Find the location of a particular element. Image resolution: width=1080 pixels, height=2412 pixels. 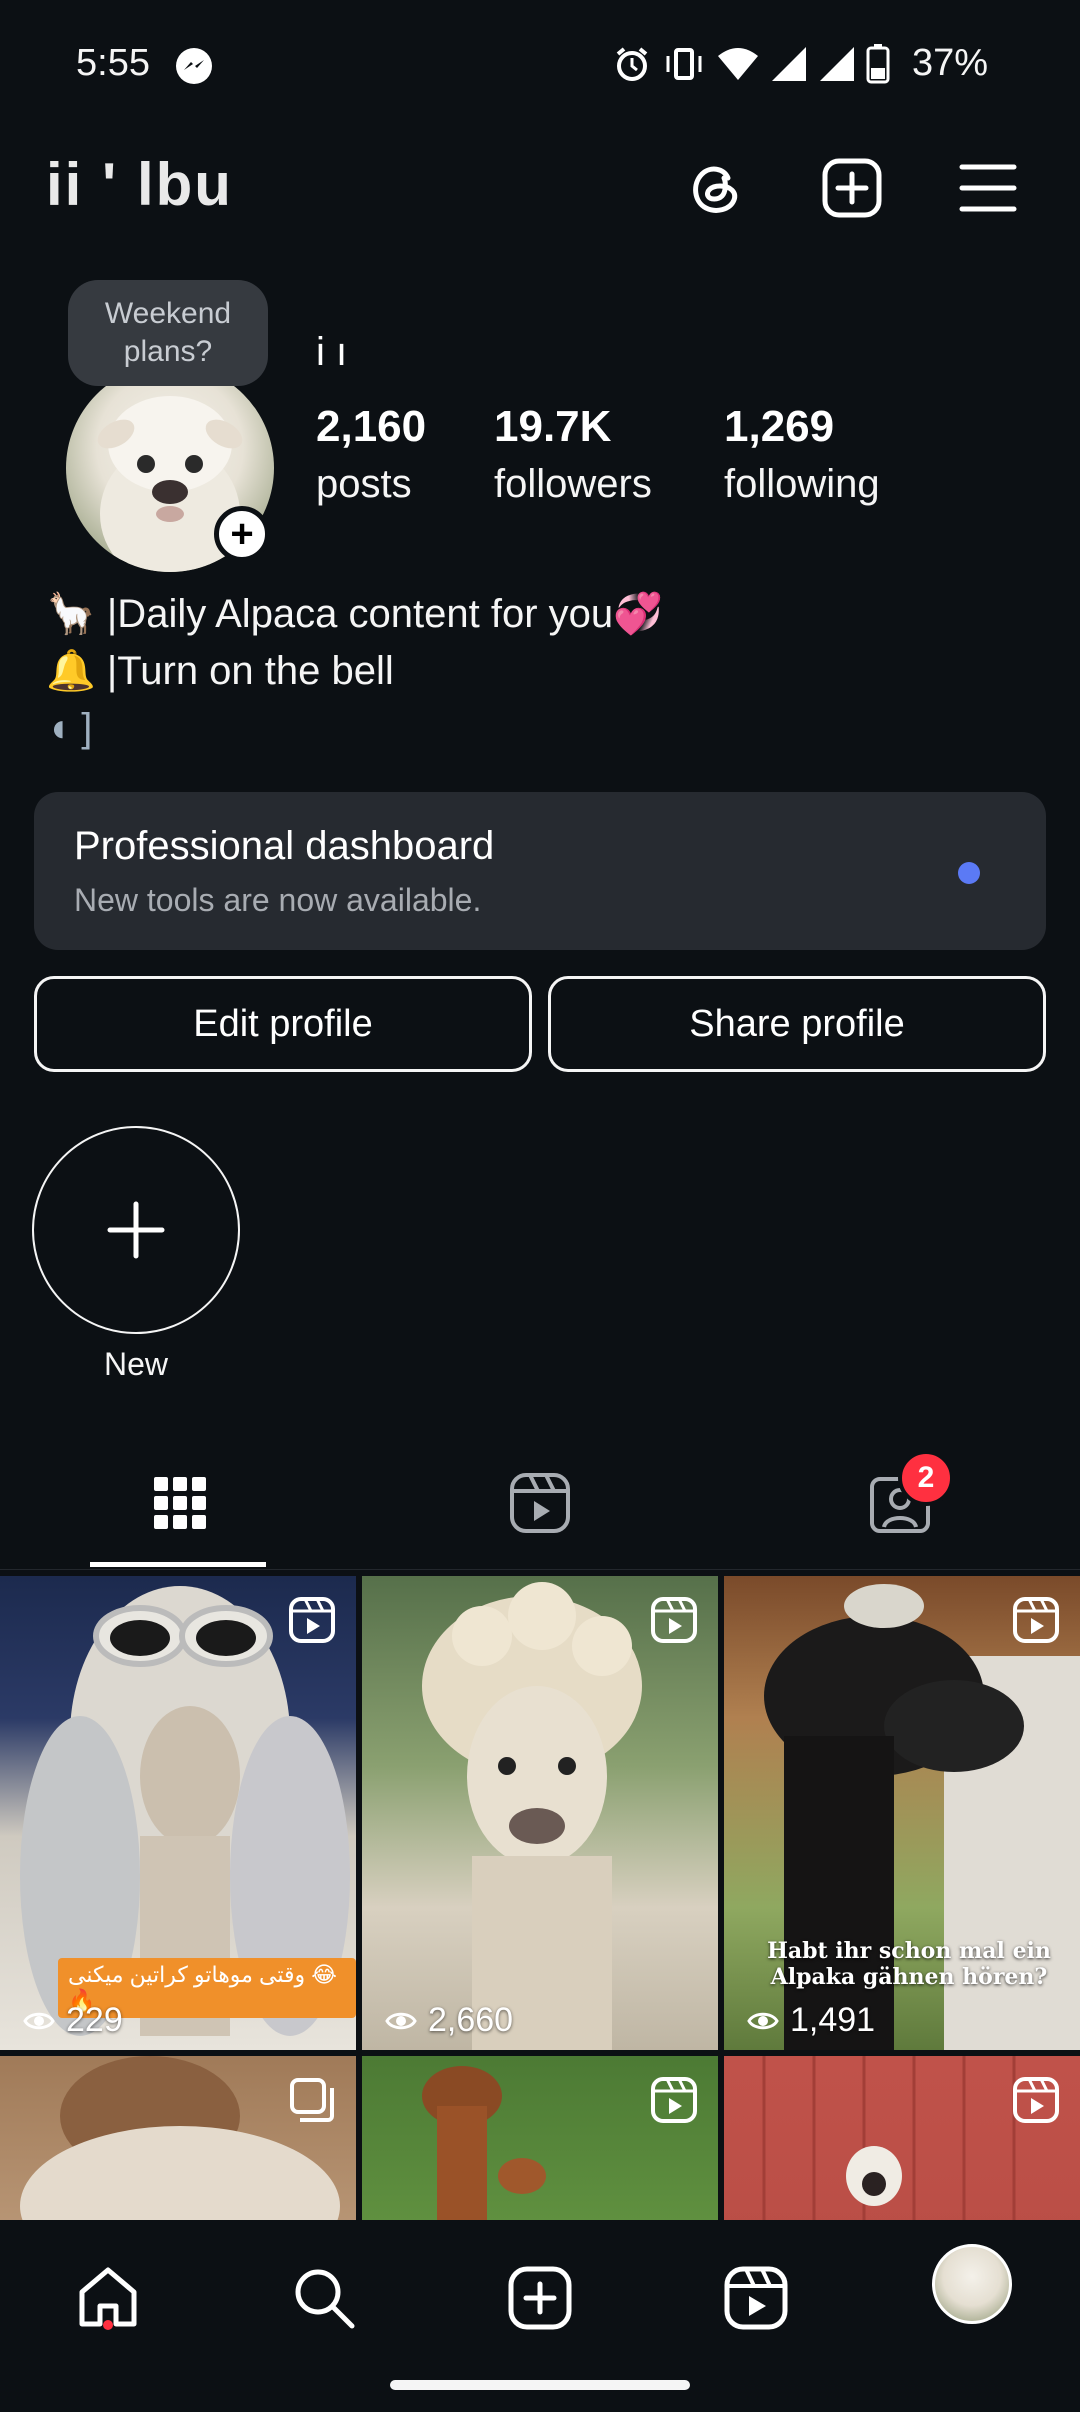

status-time: 5:55 is located at coordinates (113, 63).